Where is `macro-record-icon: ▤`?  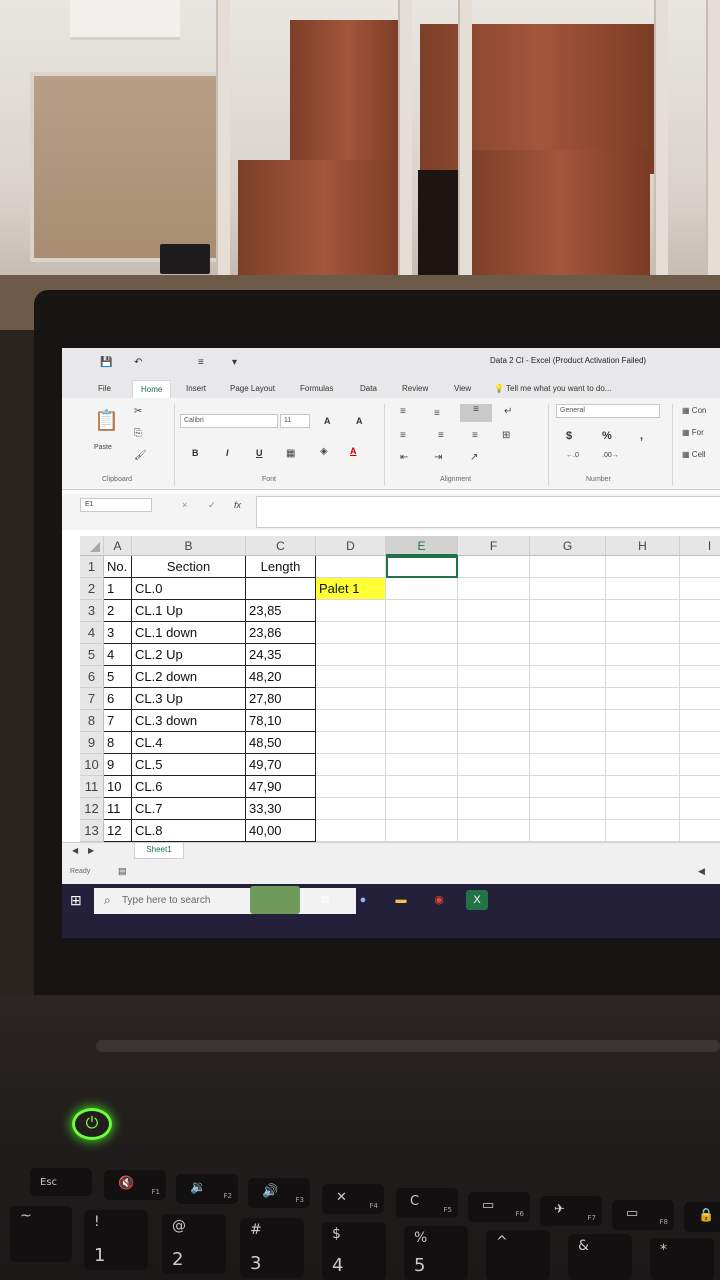 macro-record-icon: ▤ is located at coordinates (122, 871).